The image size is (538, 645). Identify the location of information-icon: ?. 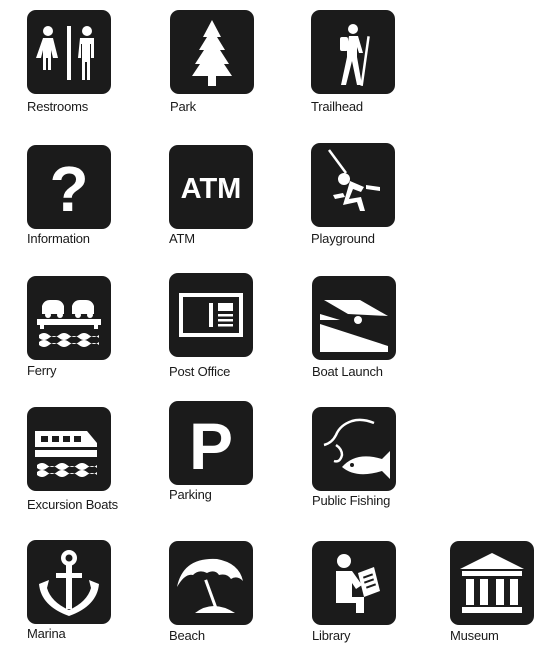
(69, 187).